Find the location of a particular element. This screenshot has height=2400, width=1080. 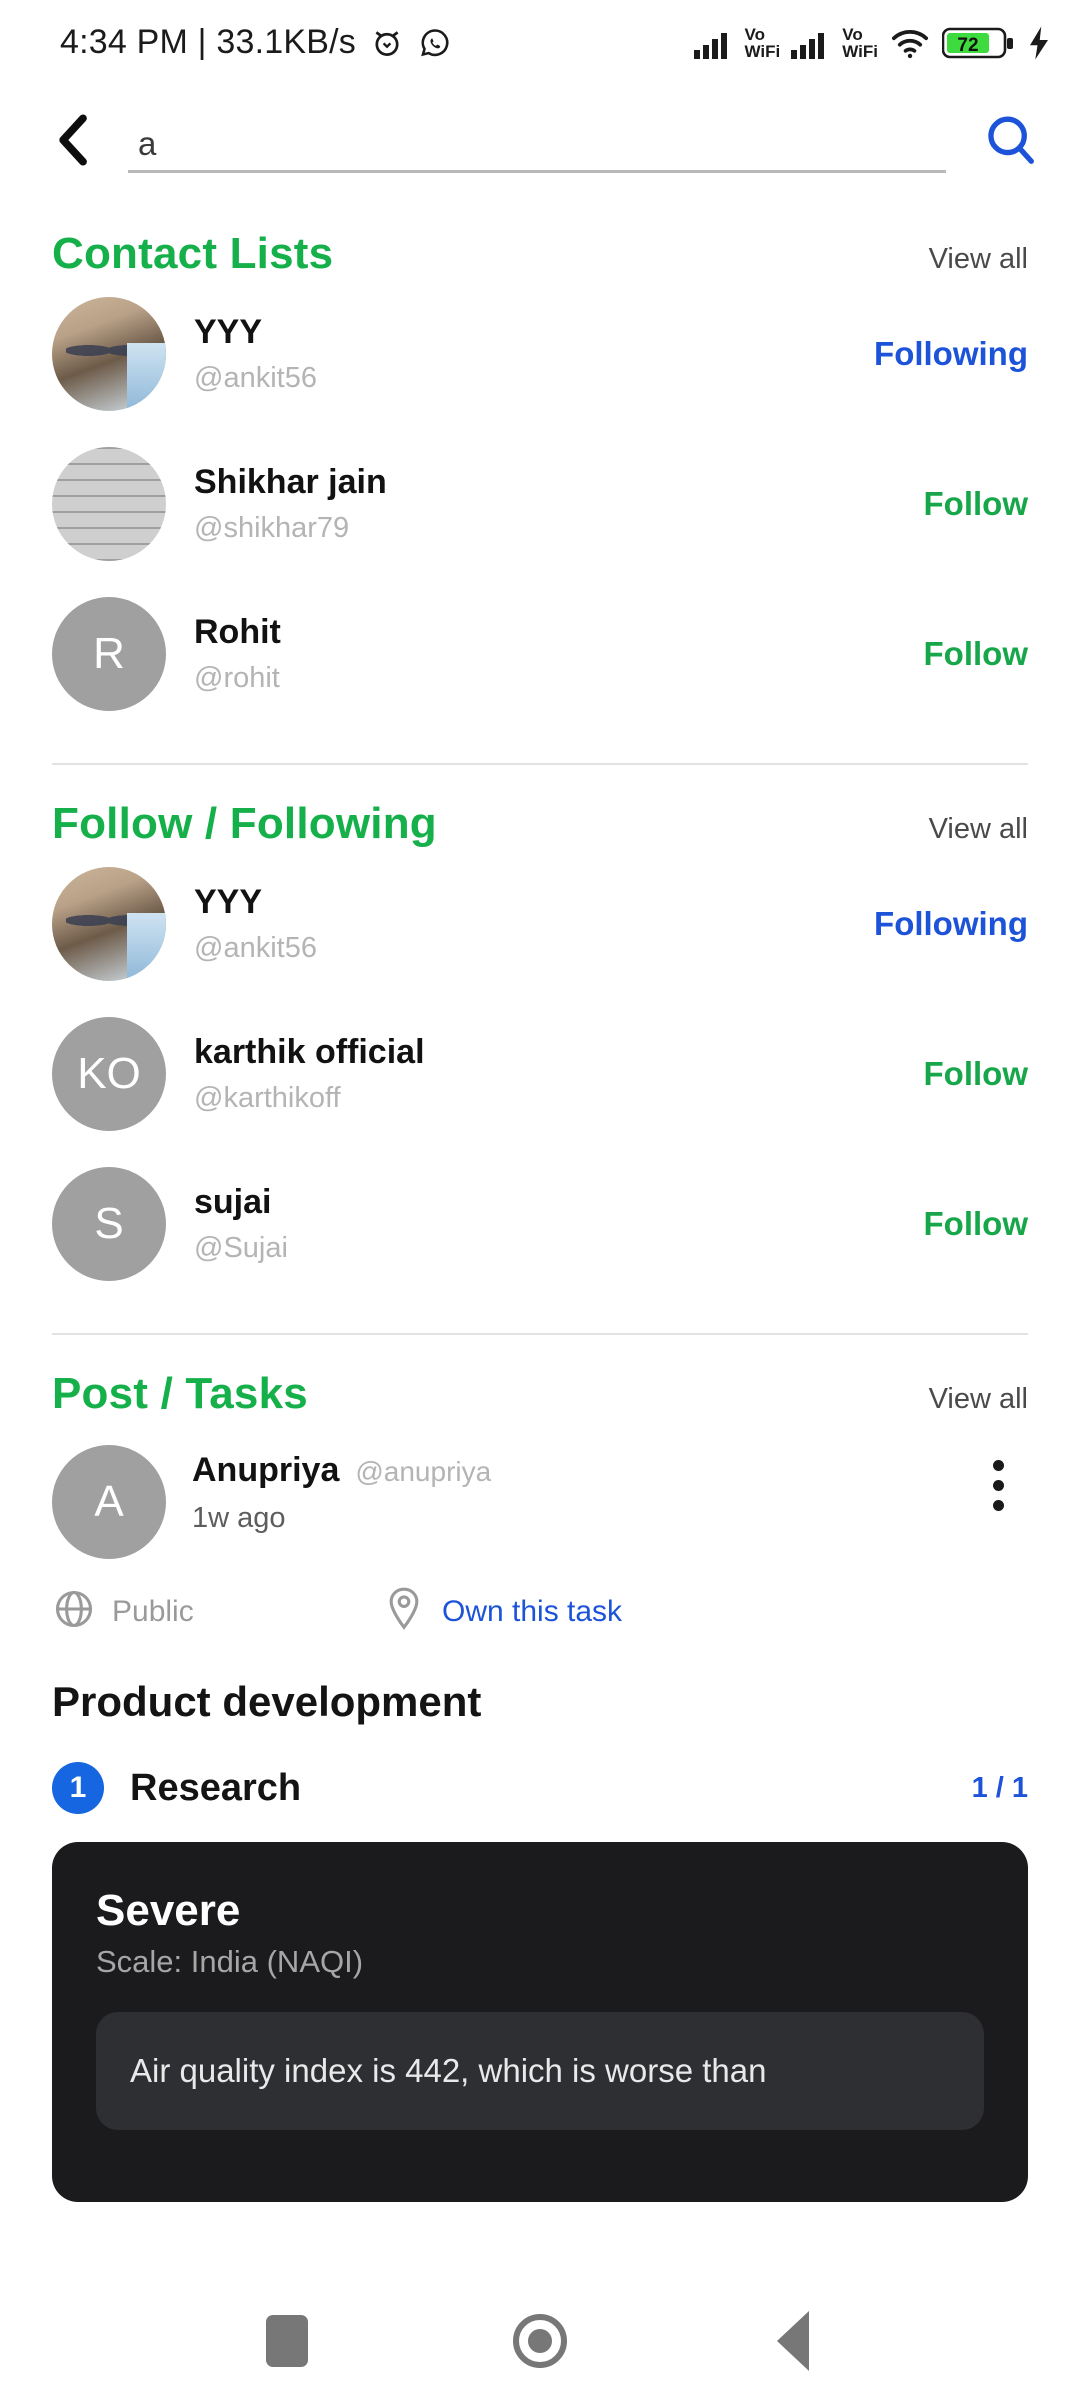

user-name: karthik official is located at coordinates (309, 1052).